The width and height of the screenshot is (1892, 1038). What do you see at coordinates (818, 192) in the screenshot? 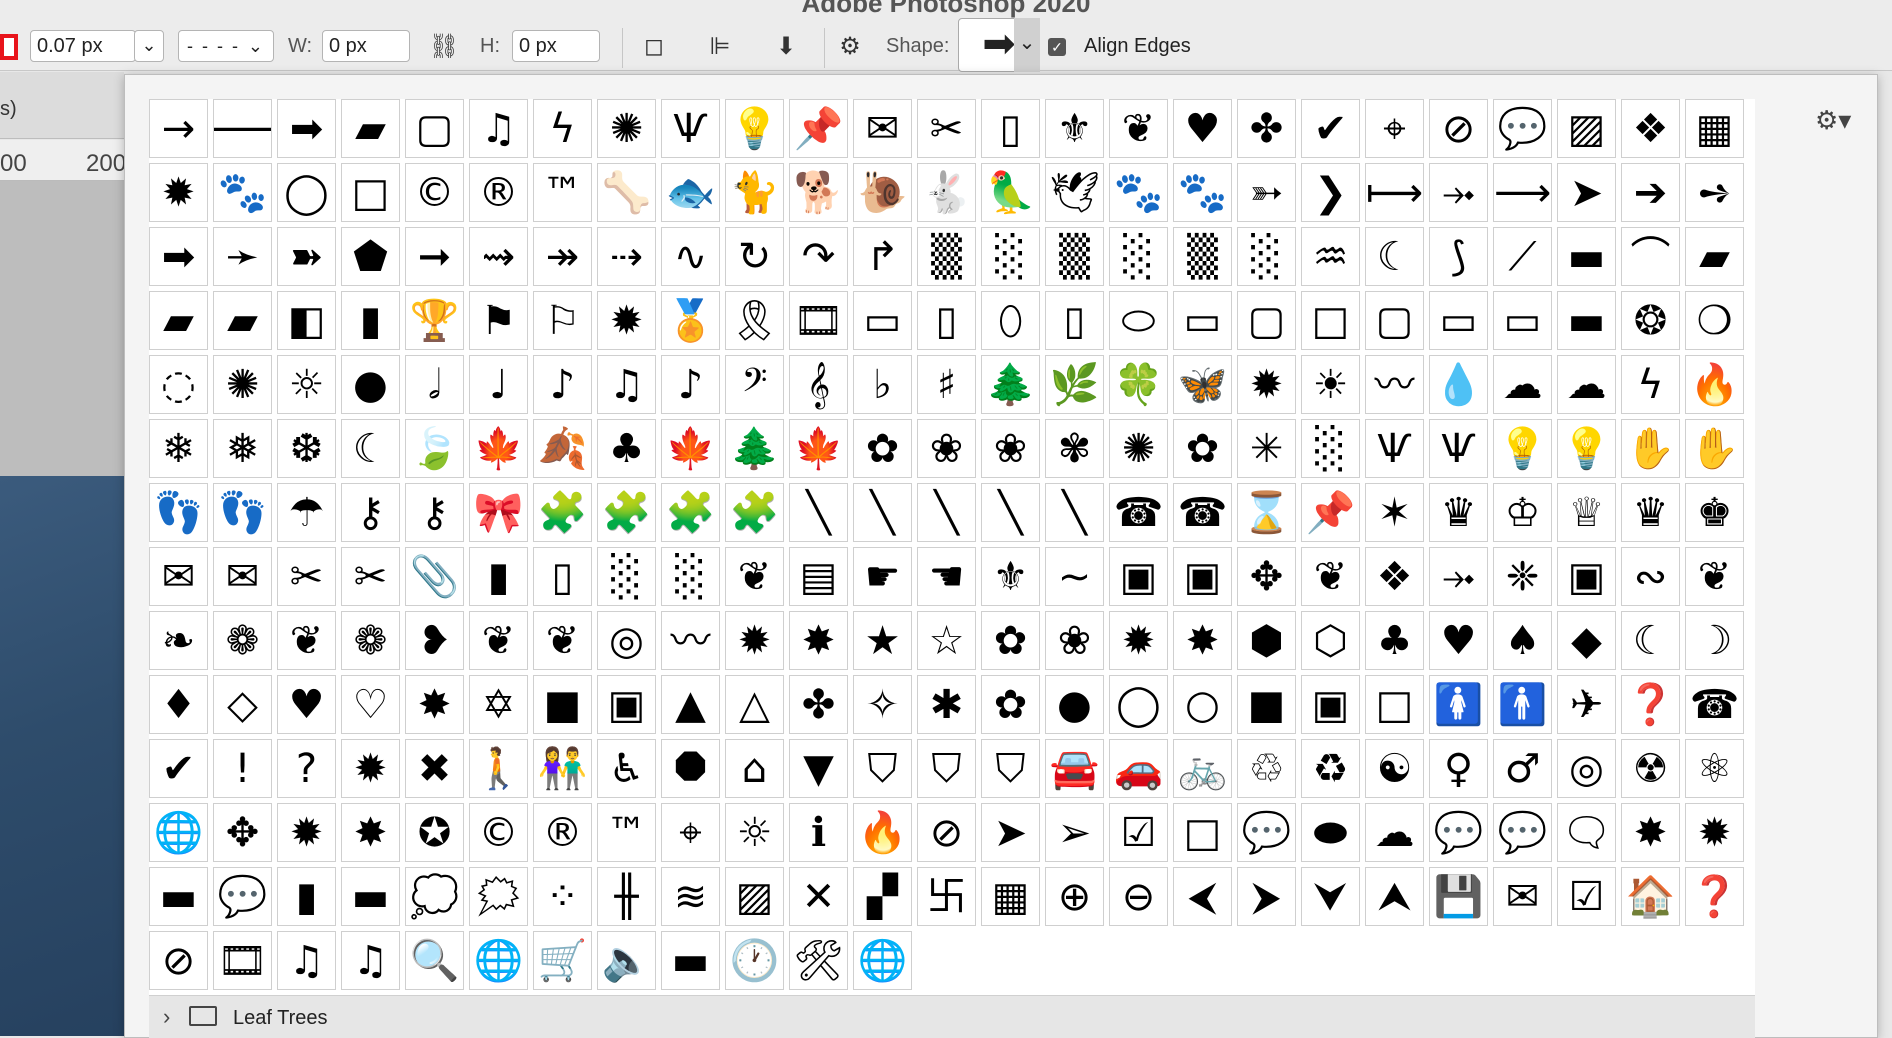
I see `shape-cell: 🐕` at bounding box center [818, 192].